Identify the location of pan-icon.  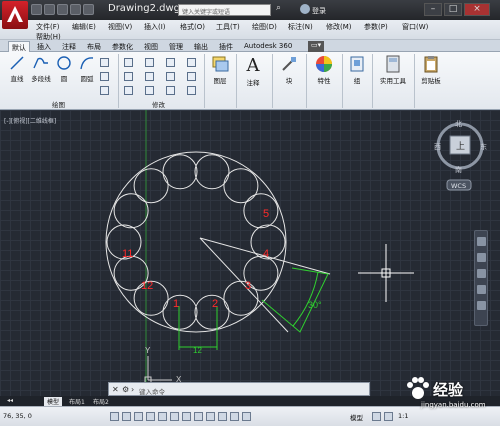
(481, 257).